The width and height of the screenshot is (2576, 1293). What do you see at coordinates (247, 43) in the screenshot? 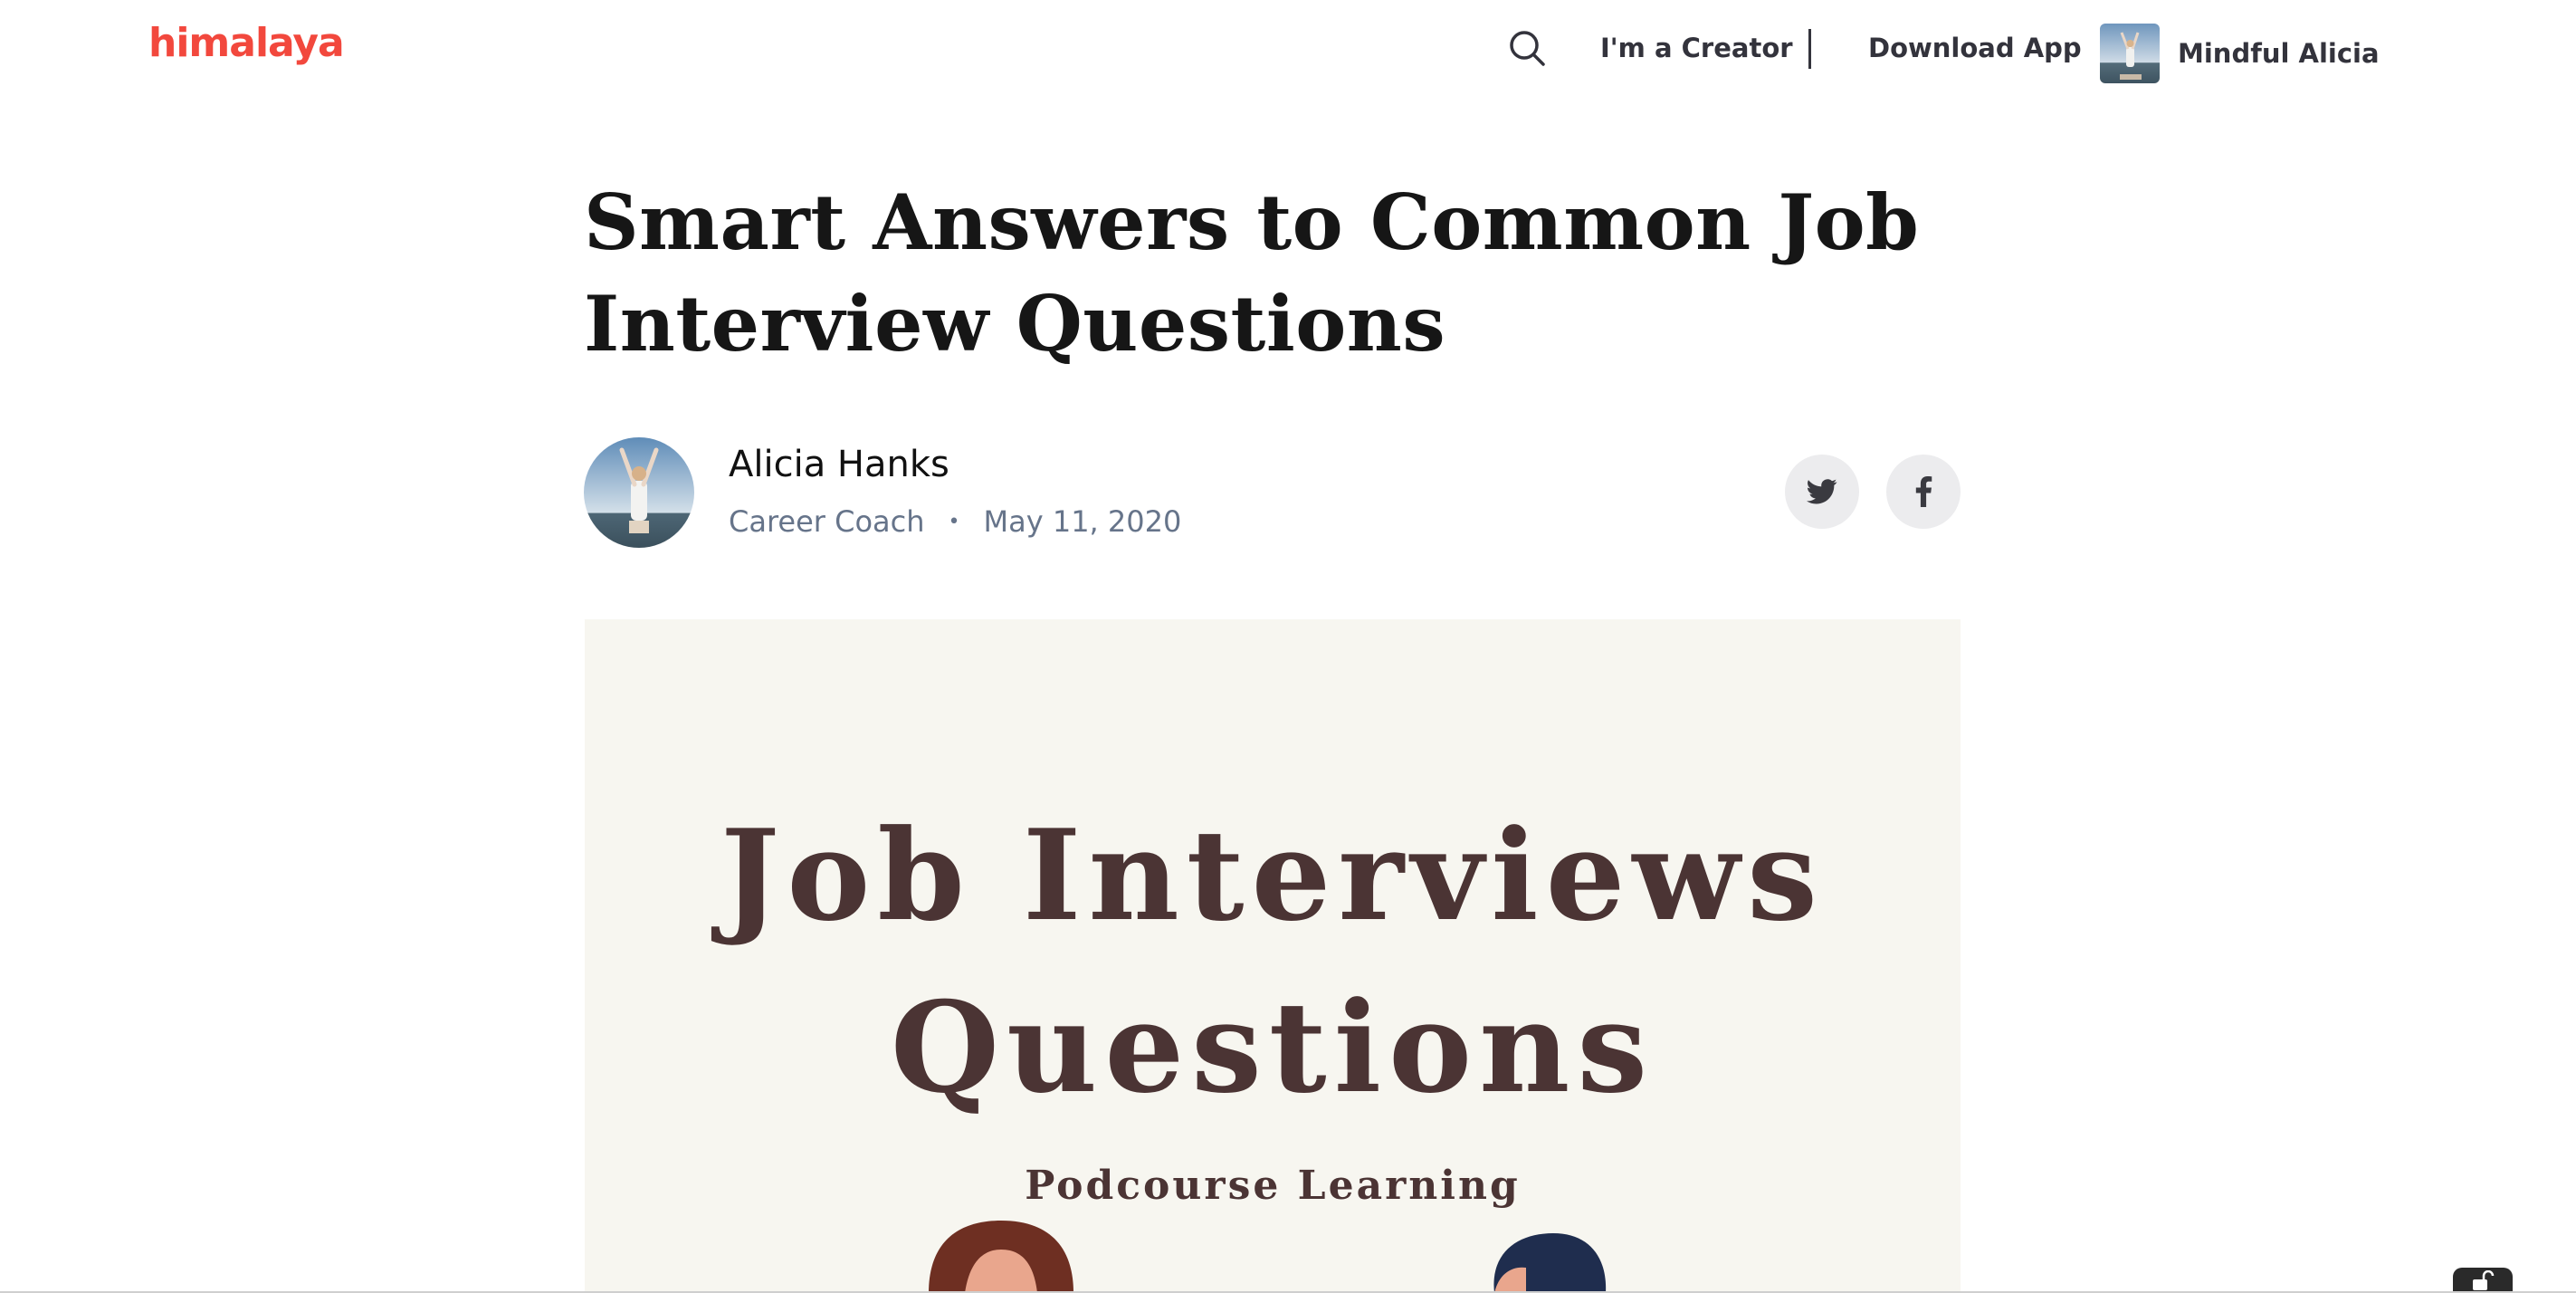
I see `himalaya-logo: himalaya` at bounding box center [247, 43].